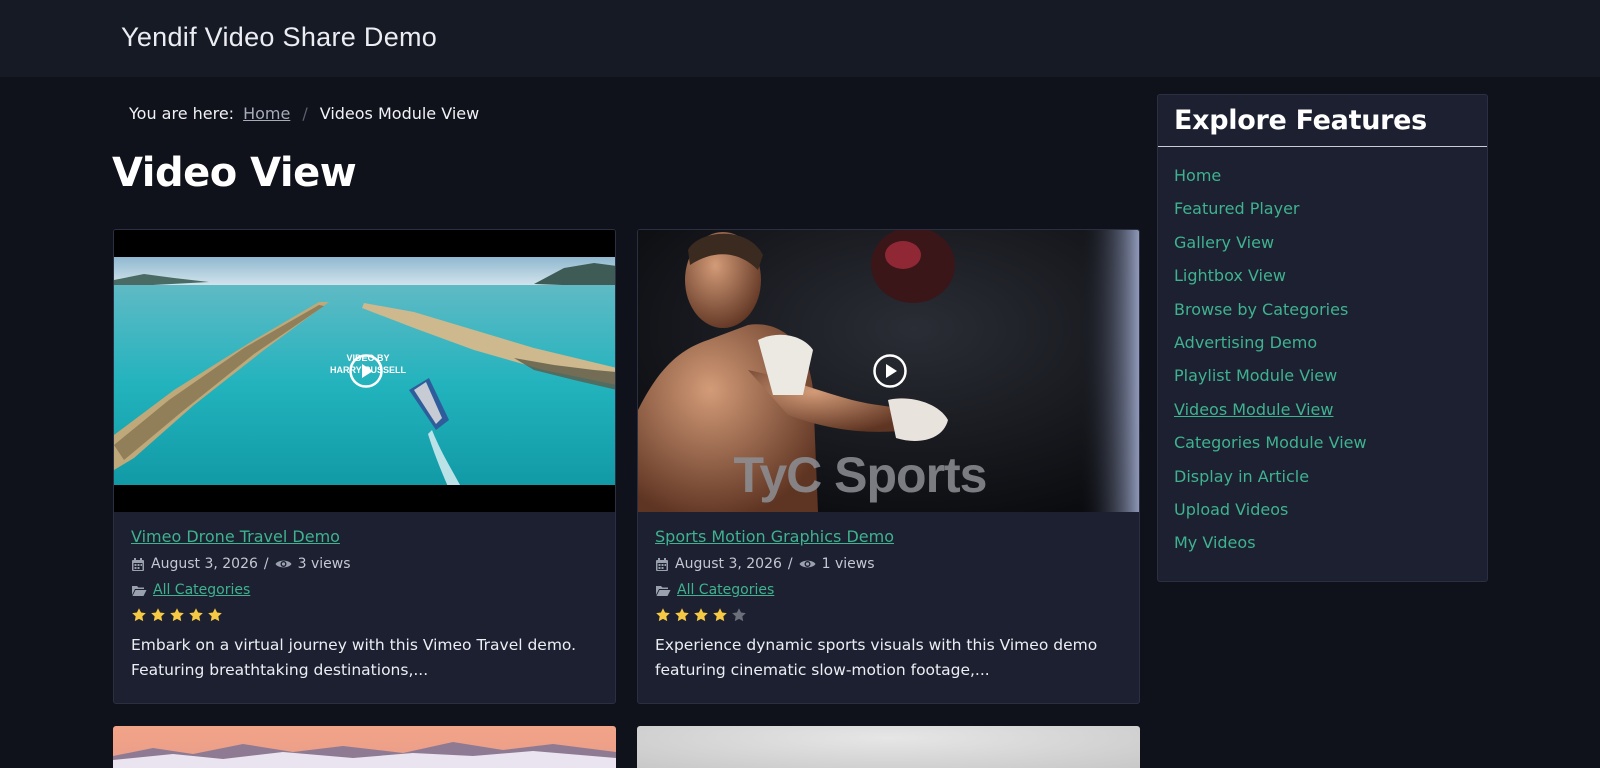  I want to click on grey-image, so click(888, 747).